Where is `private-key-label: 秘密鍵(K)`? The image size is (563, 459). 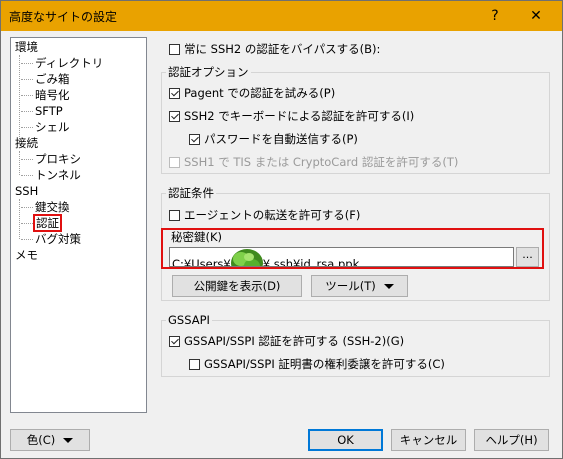
private-key-label: 秘密鍵(K) is located at coordinates (197, 237).